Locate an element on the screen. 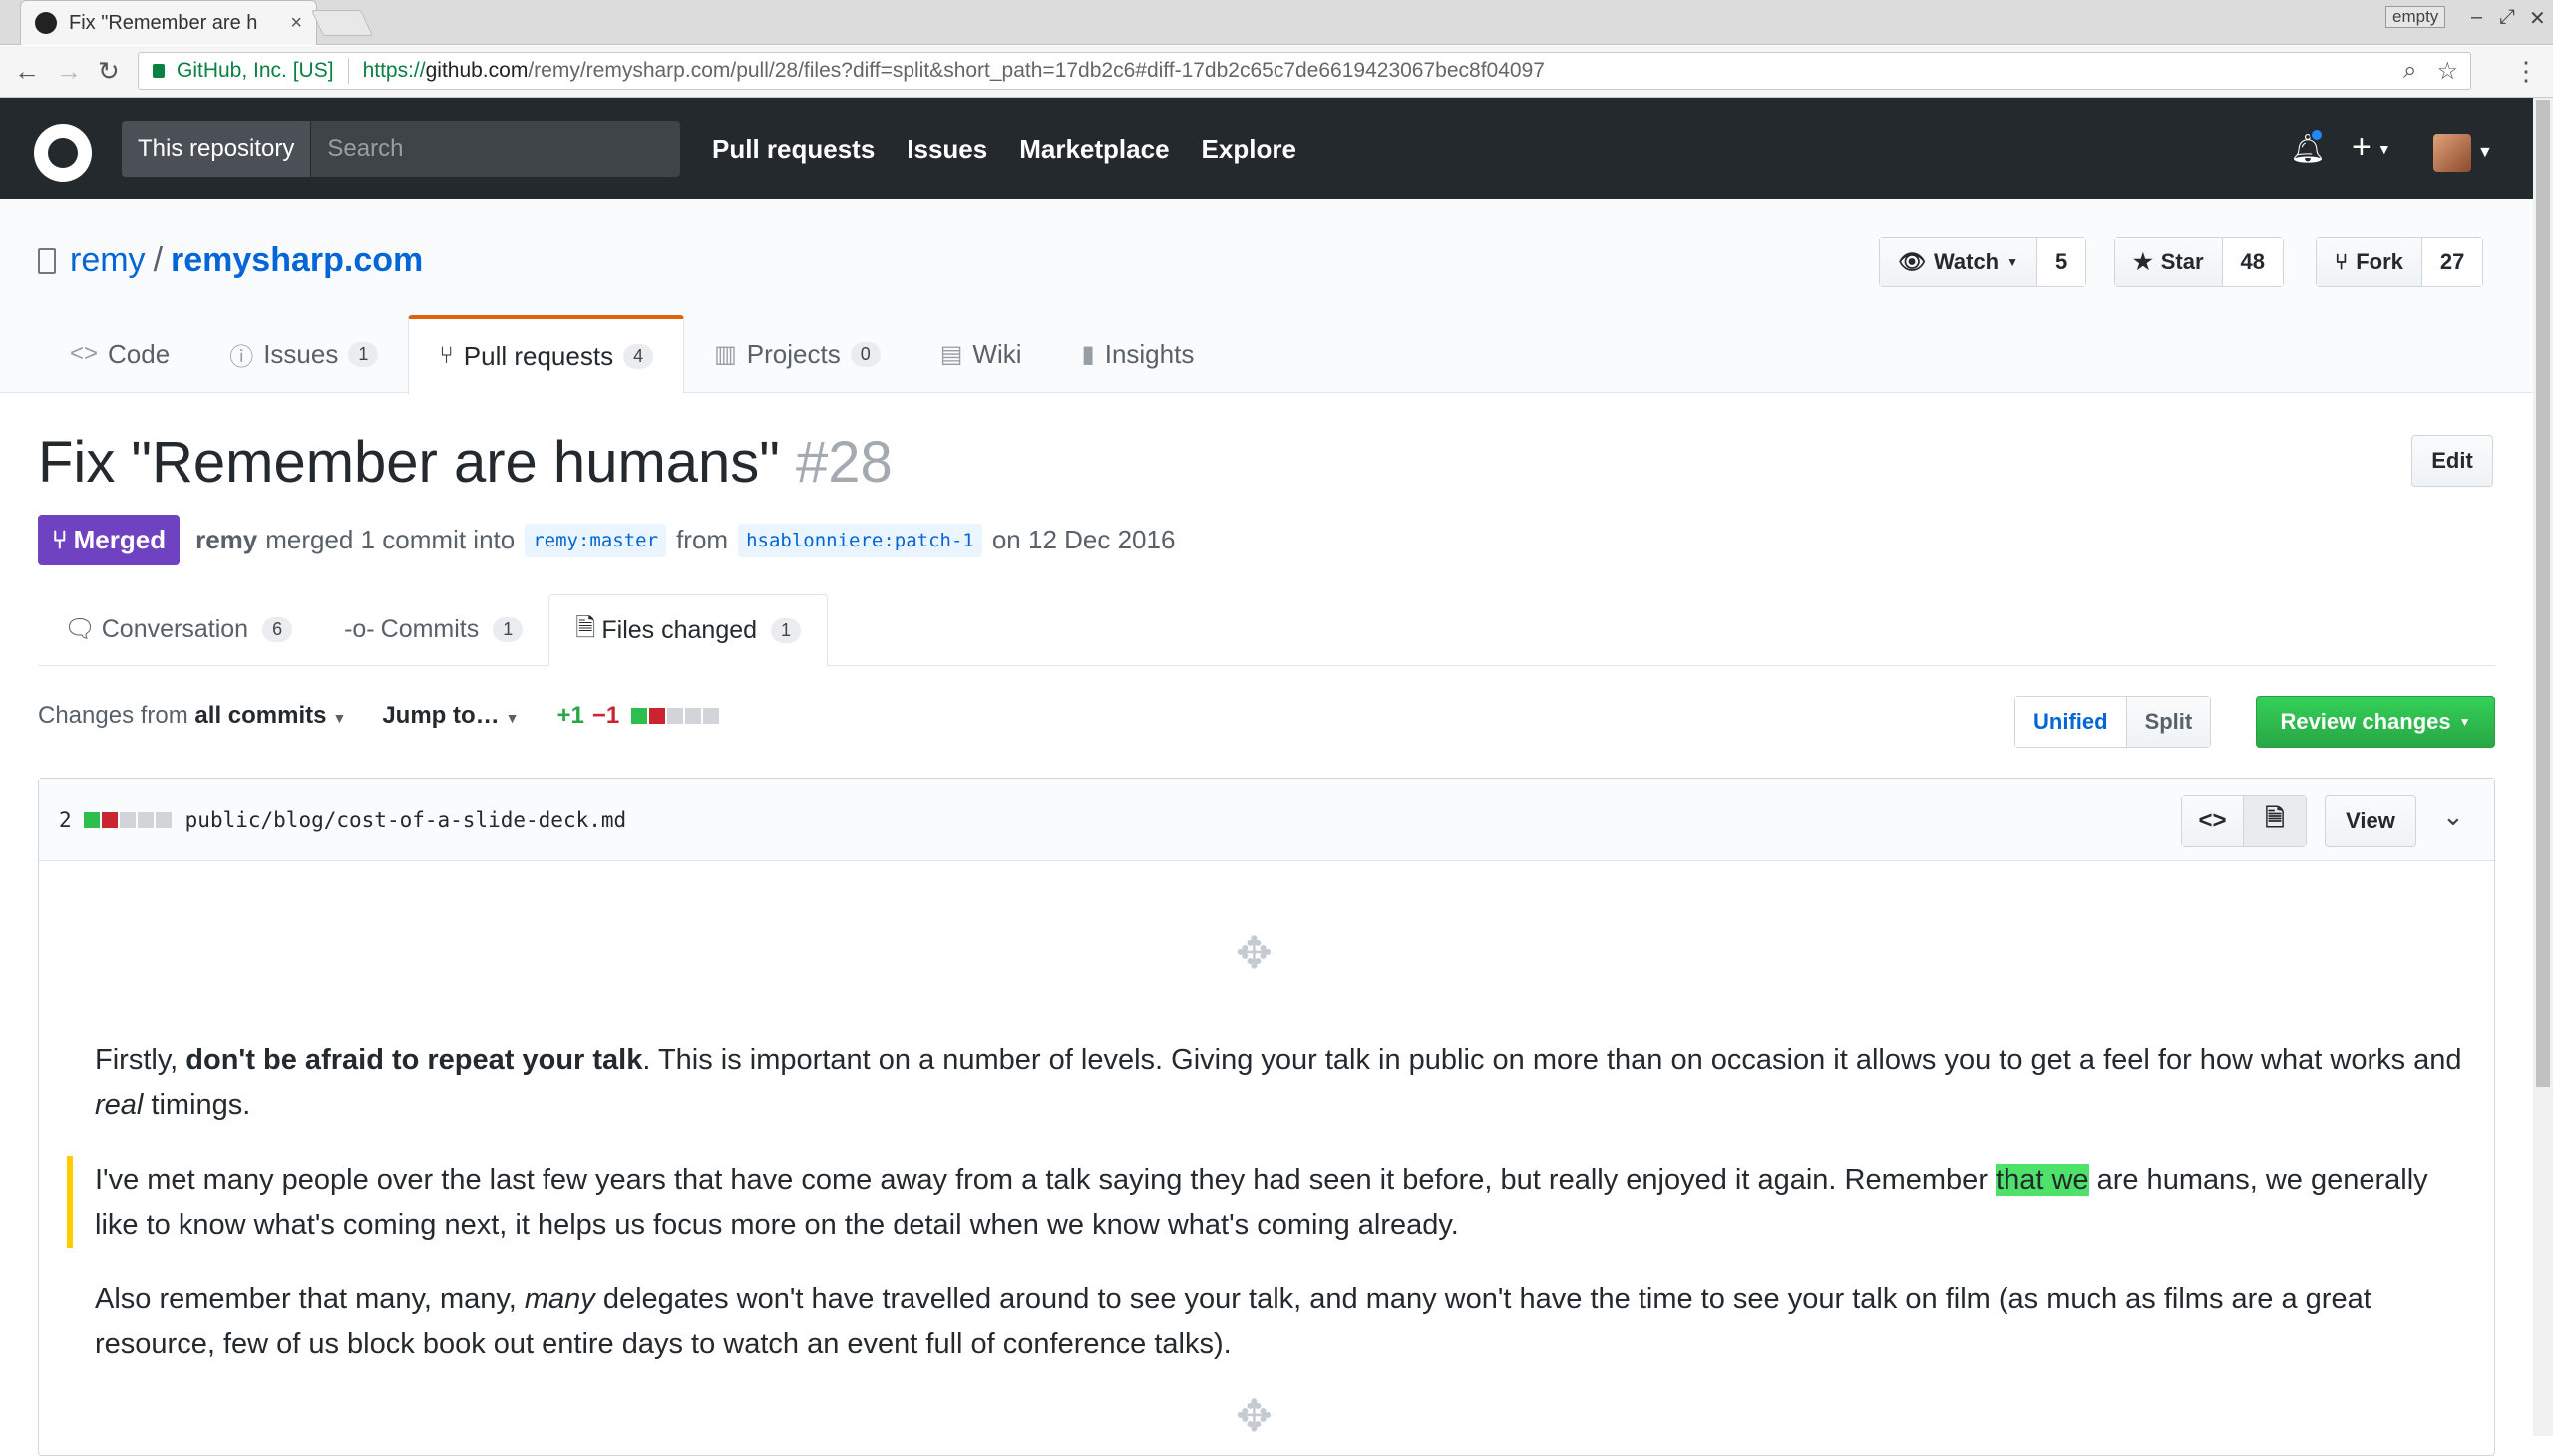  jump-to-dropdown: Jump to… ▼ is located at coordinates (451, 716).